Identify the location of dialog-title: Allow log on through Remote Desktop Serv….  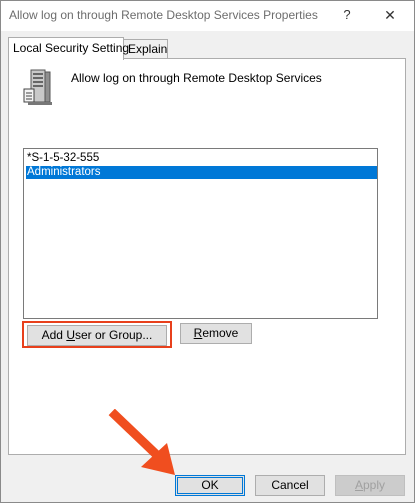
(163, 15).